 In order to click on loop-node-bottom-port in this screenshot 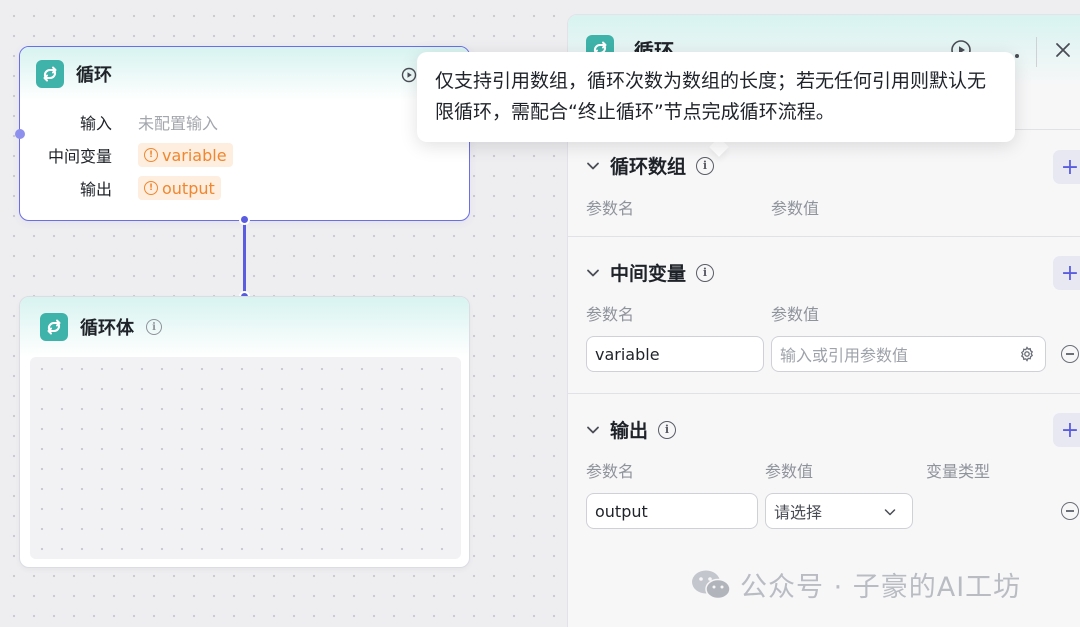, I will do `click(244, 219)`.